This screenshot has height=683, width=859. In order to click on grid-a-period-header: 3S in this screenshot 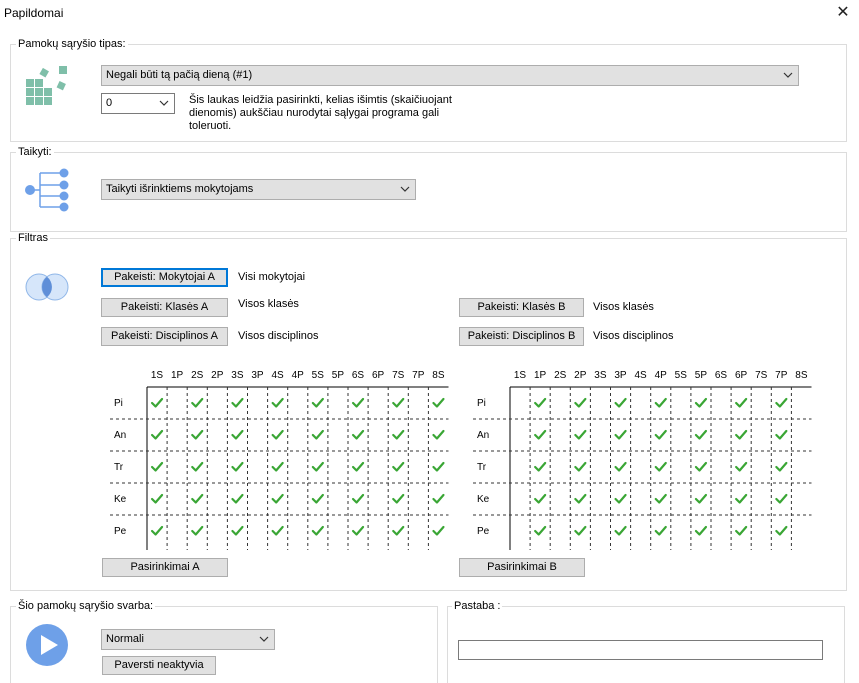, I will do `click(237, 375)`.